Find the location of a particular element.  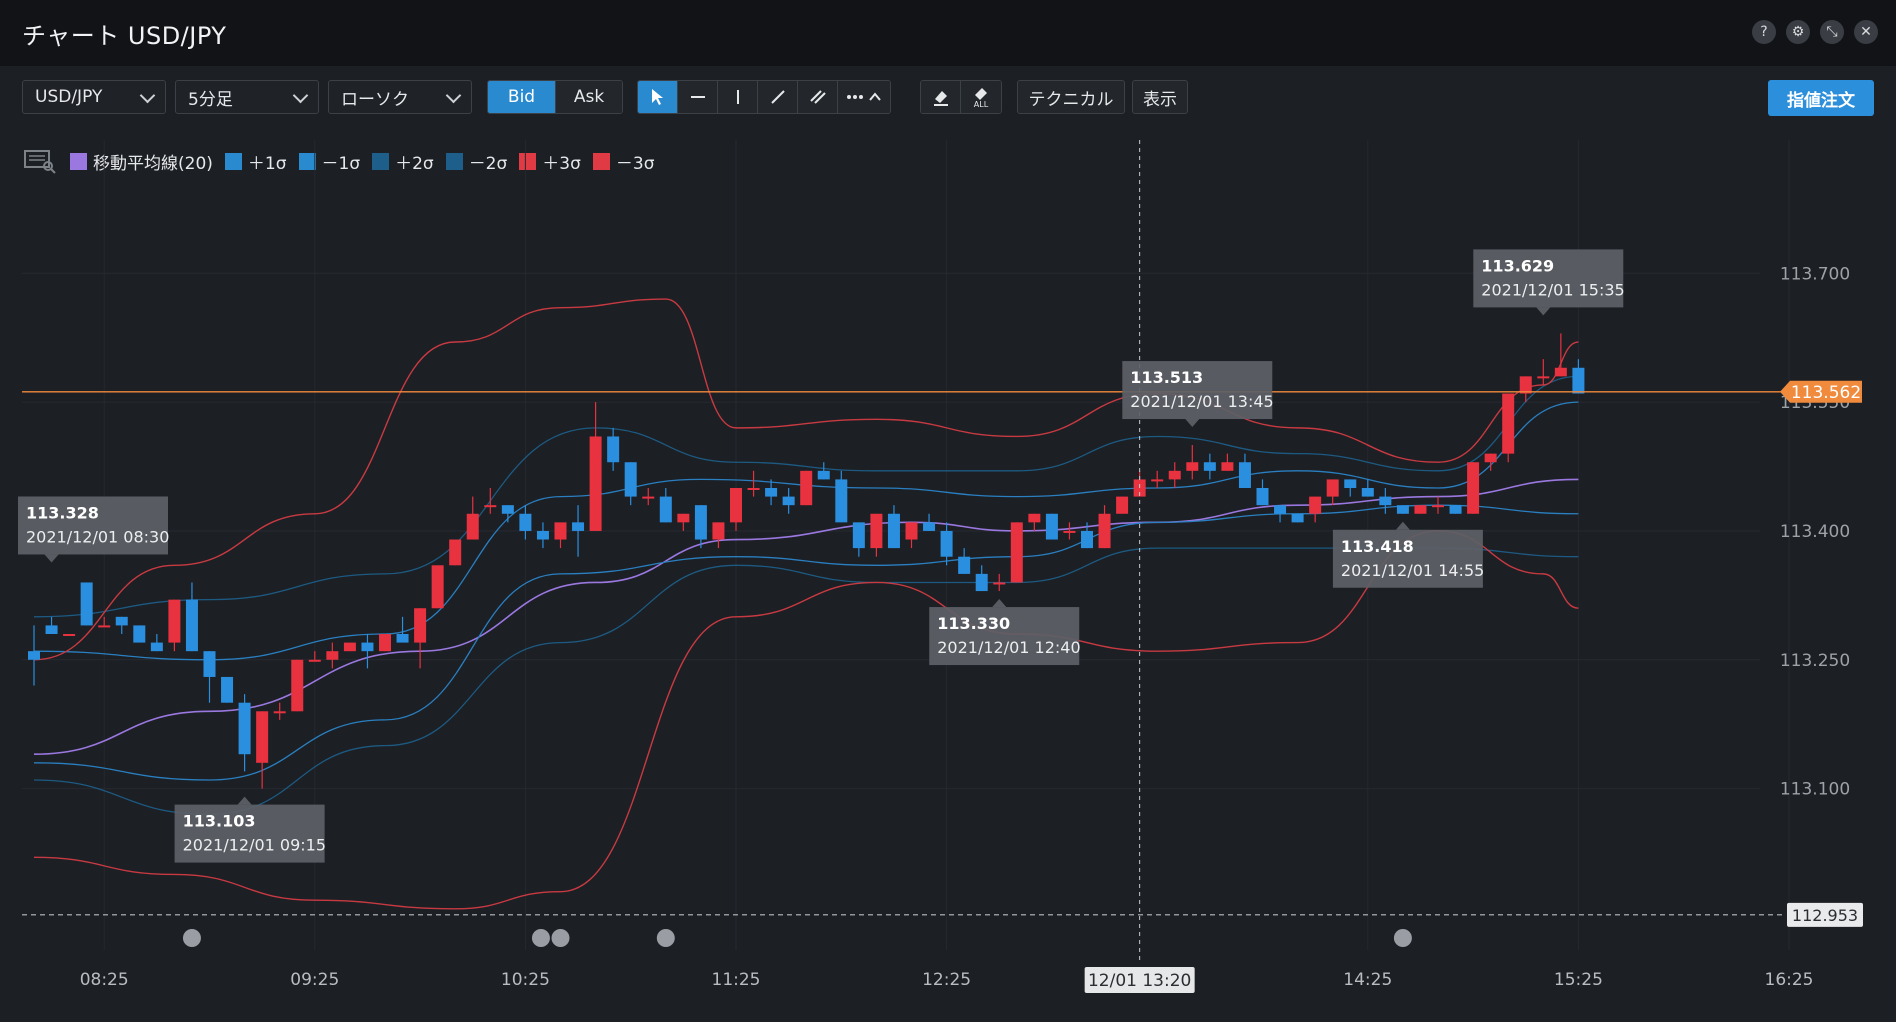

price-callout: 113.513 2021/12/01 13:45 is located at coordinates (1198, 394).